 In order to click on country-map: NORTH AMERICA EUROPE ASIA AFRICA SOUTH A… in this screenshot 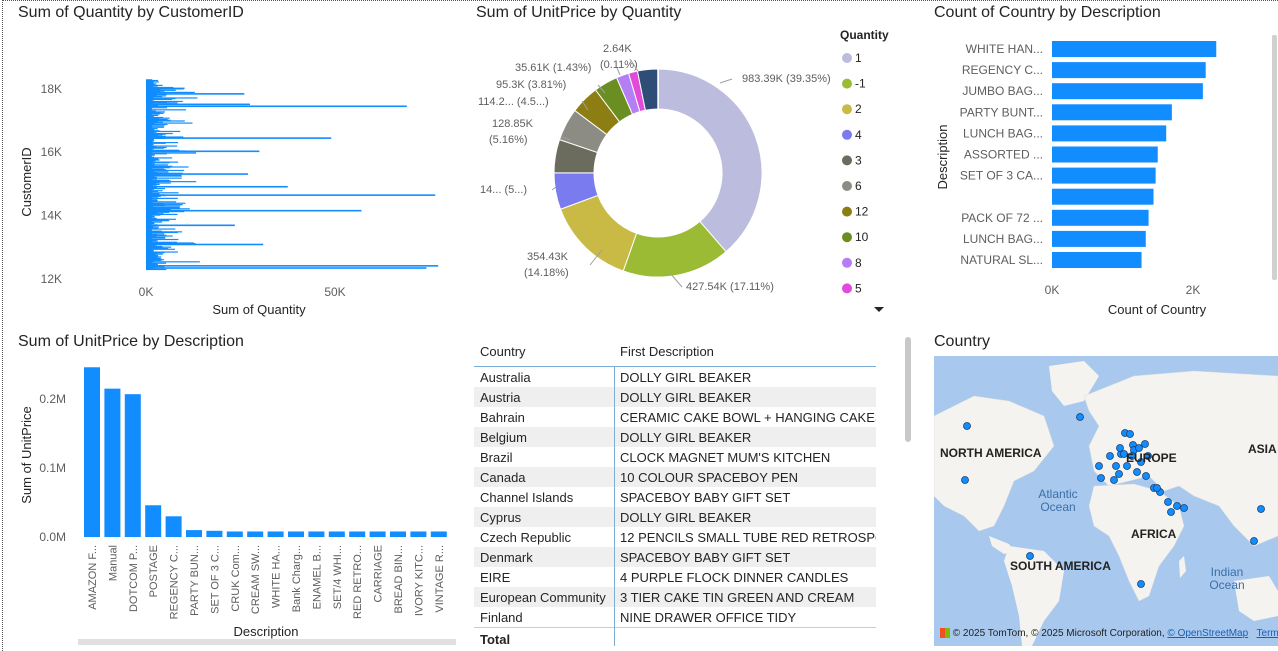, I will do `click(1106, 501)`.